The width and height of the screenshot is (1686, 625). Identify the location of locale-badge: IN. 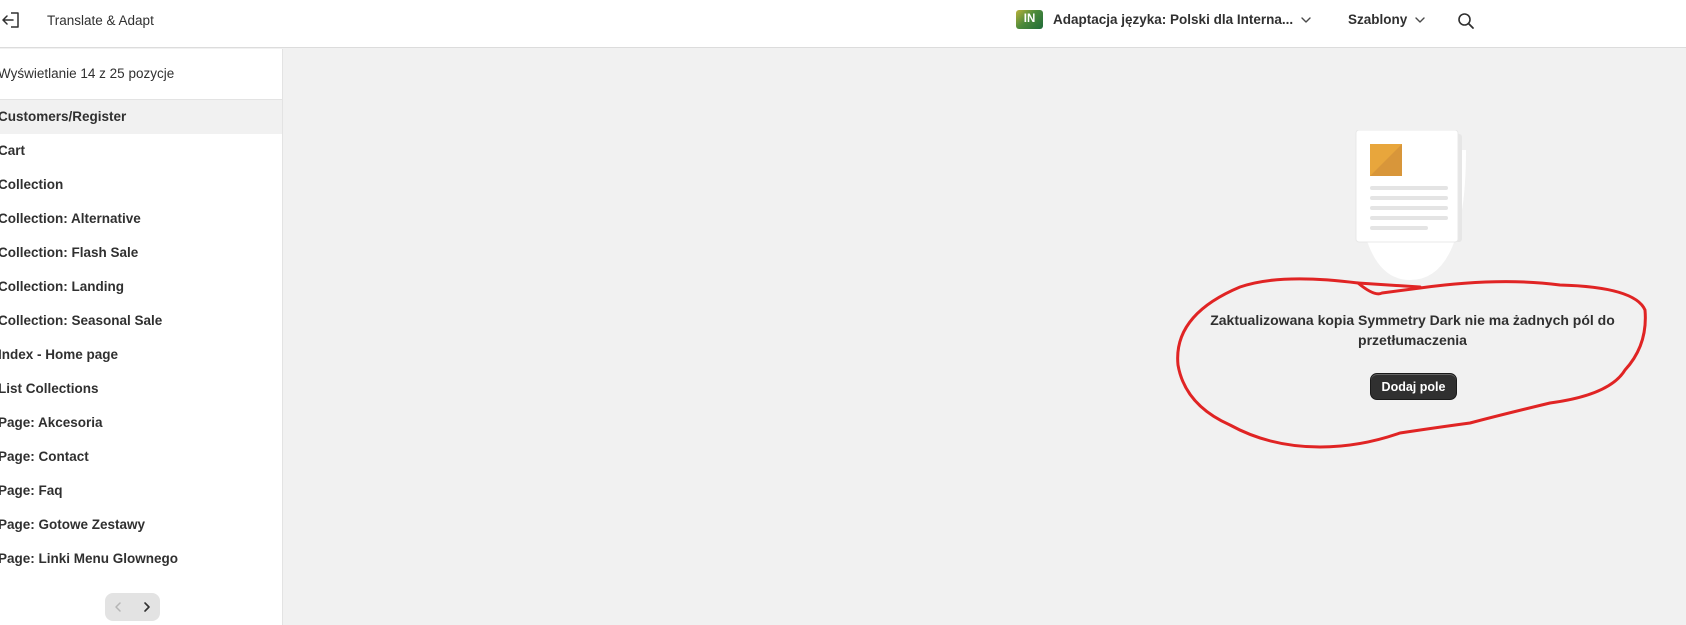
(1029, 19).